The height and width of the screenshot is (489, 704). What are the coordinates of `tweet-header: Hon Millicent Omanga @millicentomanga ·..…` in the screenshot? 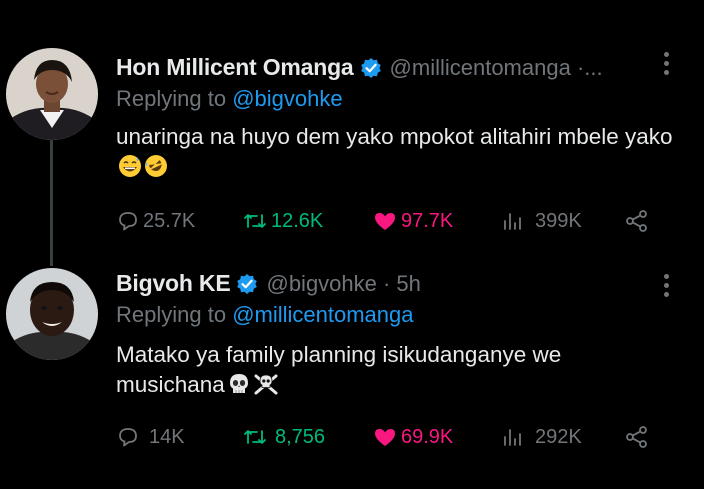 It's located at (395, 69).